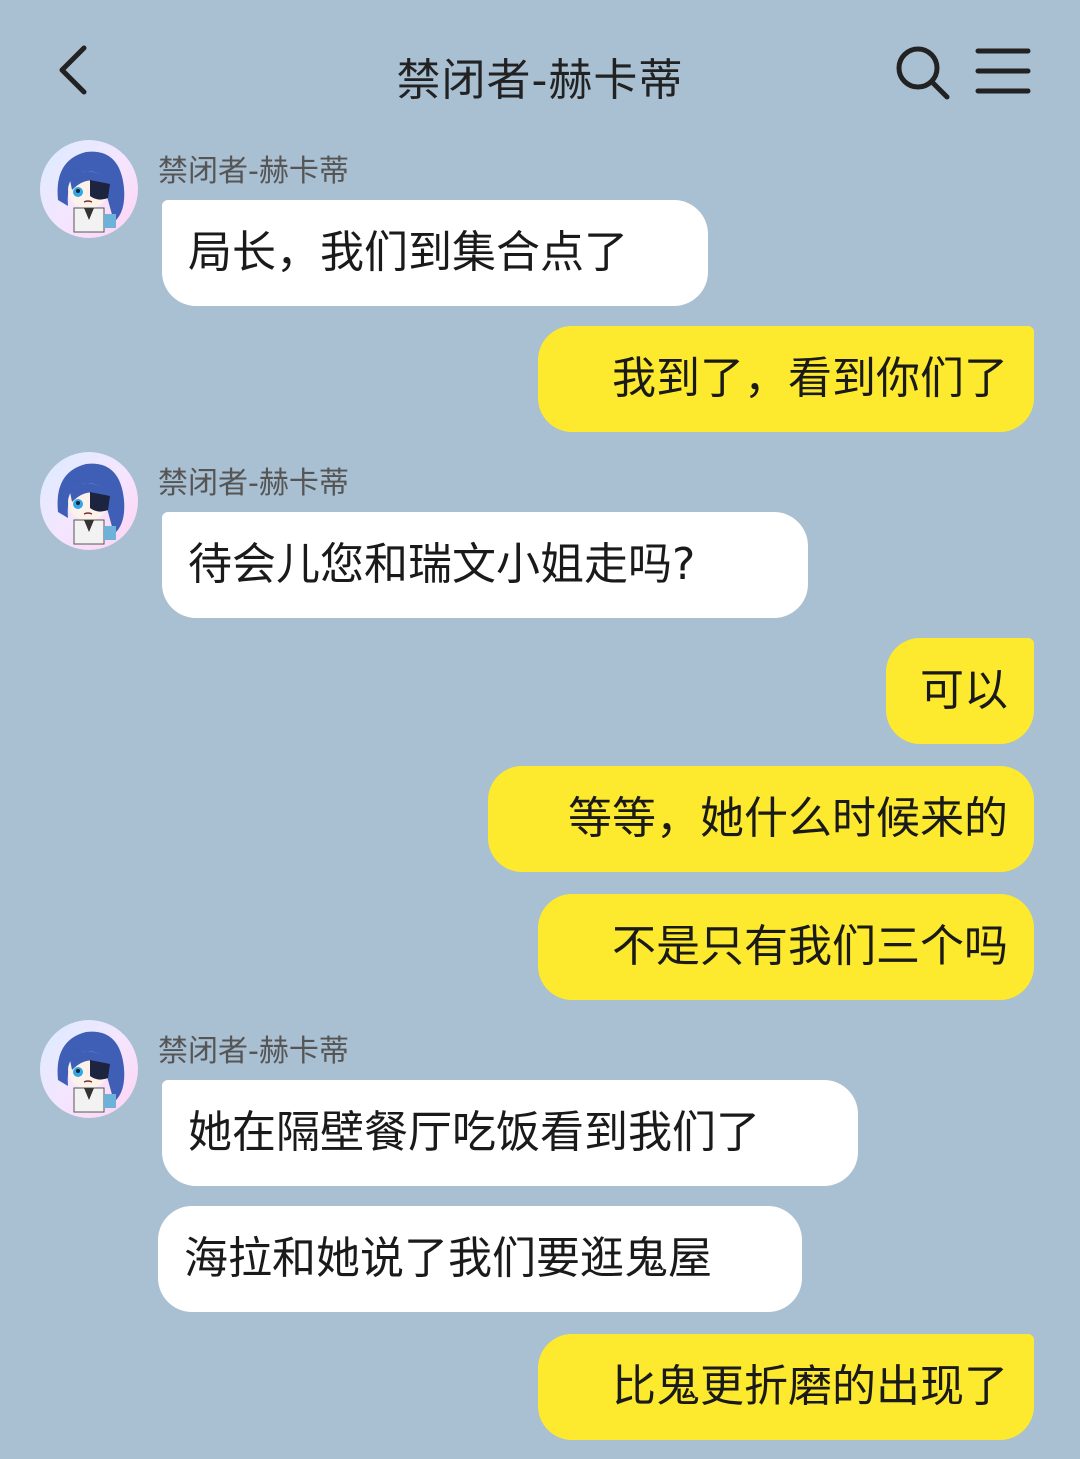  What do you see at coordinates (786, 947) in the screenshot?
I see `message-bubble-outgoing: 不是只有我们三个吗` at bounding box center [786, 947].